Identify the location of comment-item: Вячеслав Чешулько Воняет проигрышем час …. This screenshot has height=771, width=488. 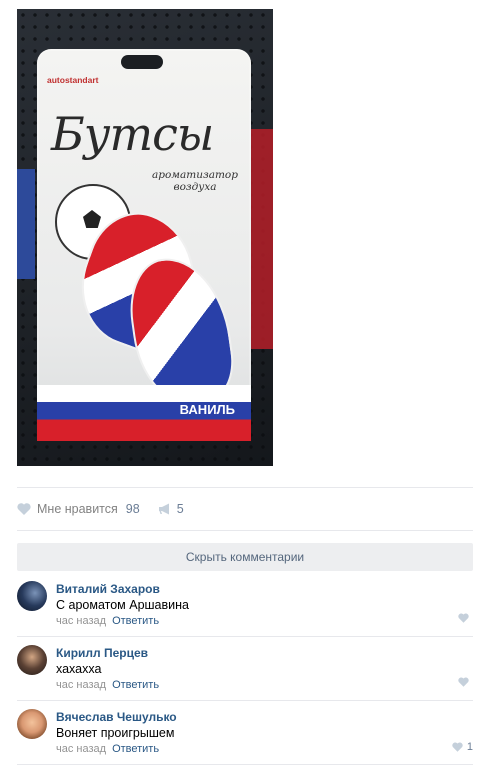
(245, 740).